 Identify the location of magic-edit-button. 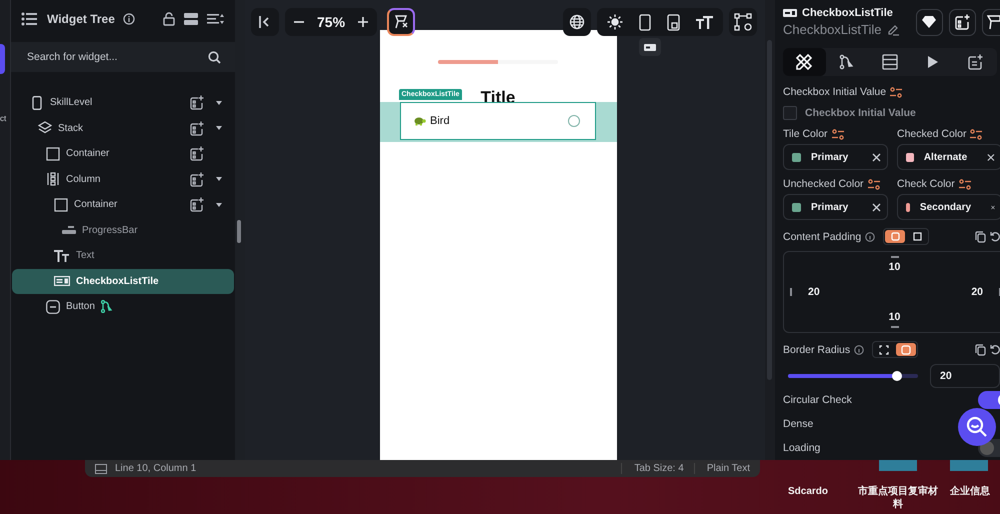
(401, 22).